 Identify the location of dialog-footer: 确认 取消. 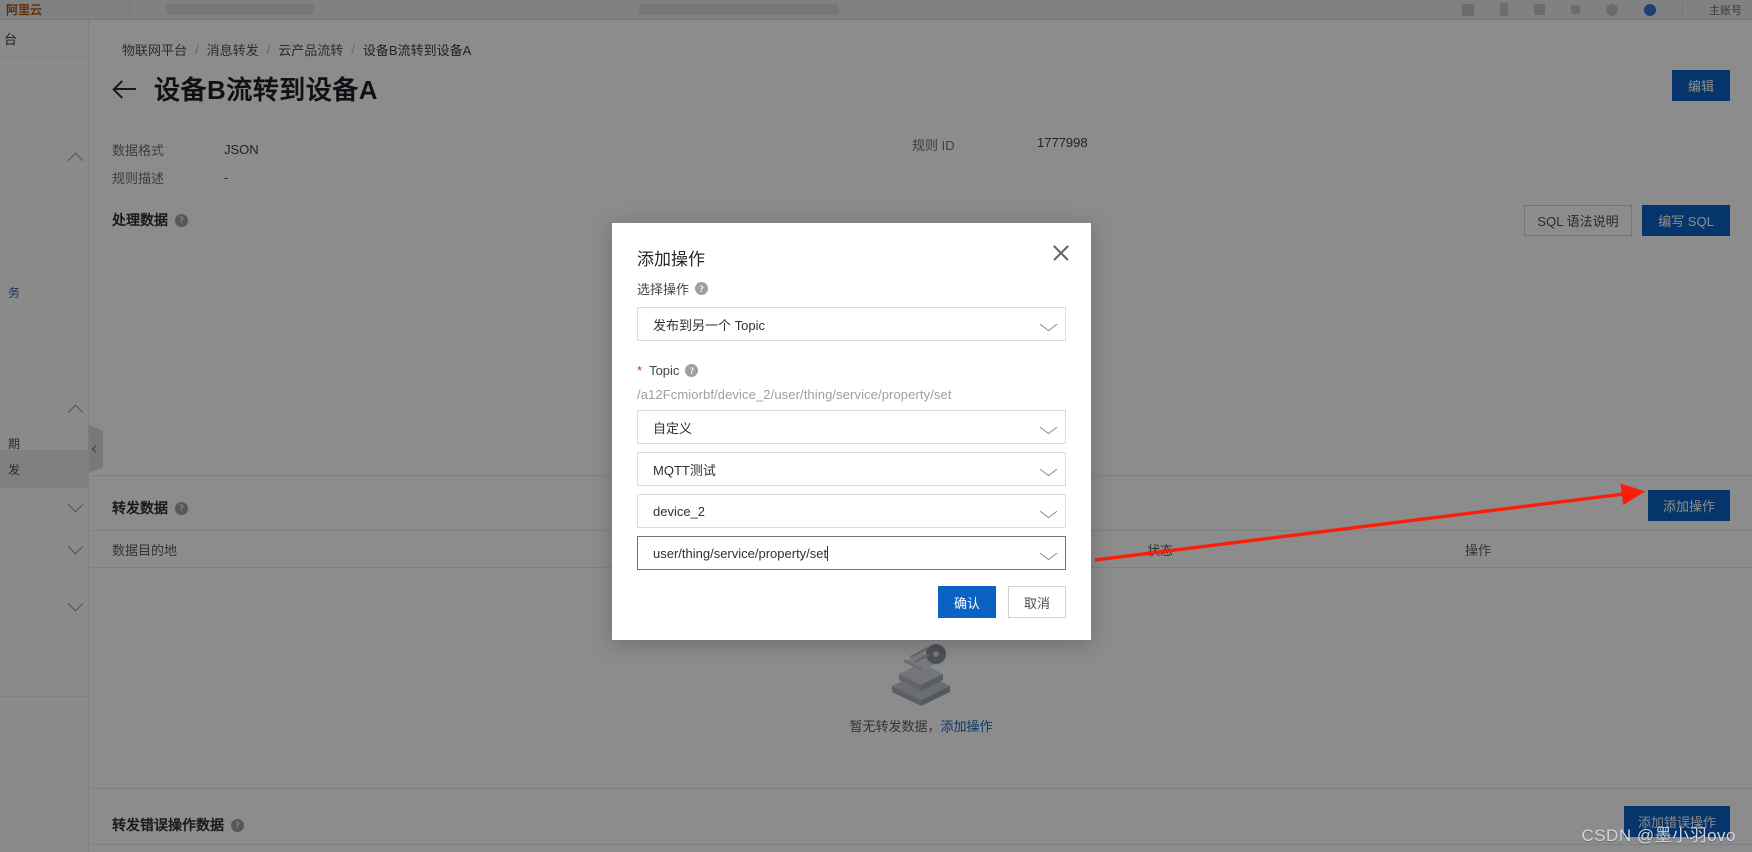
(1002, 602).